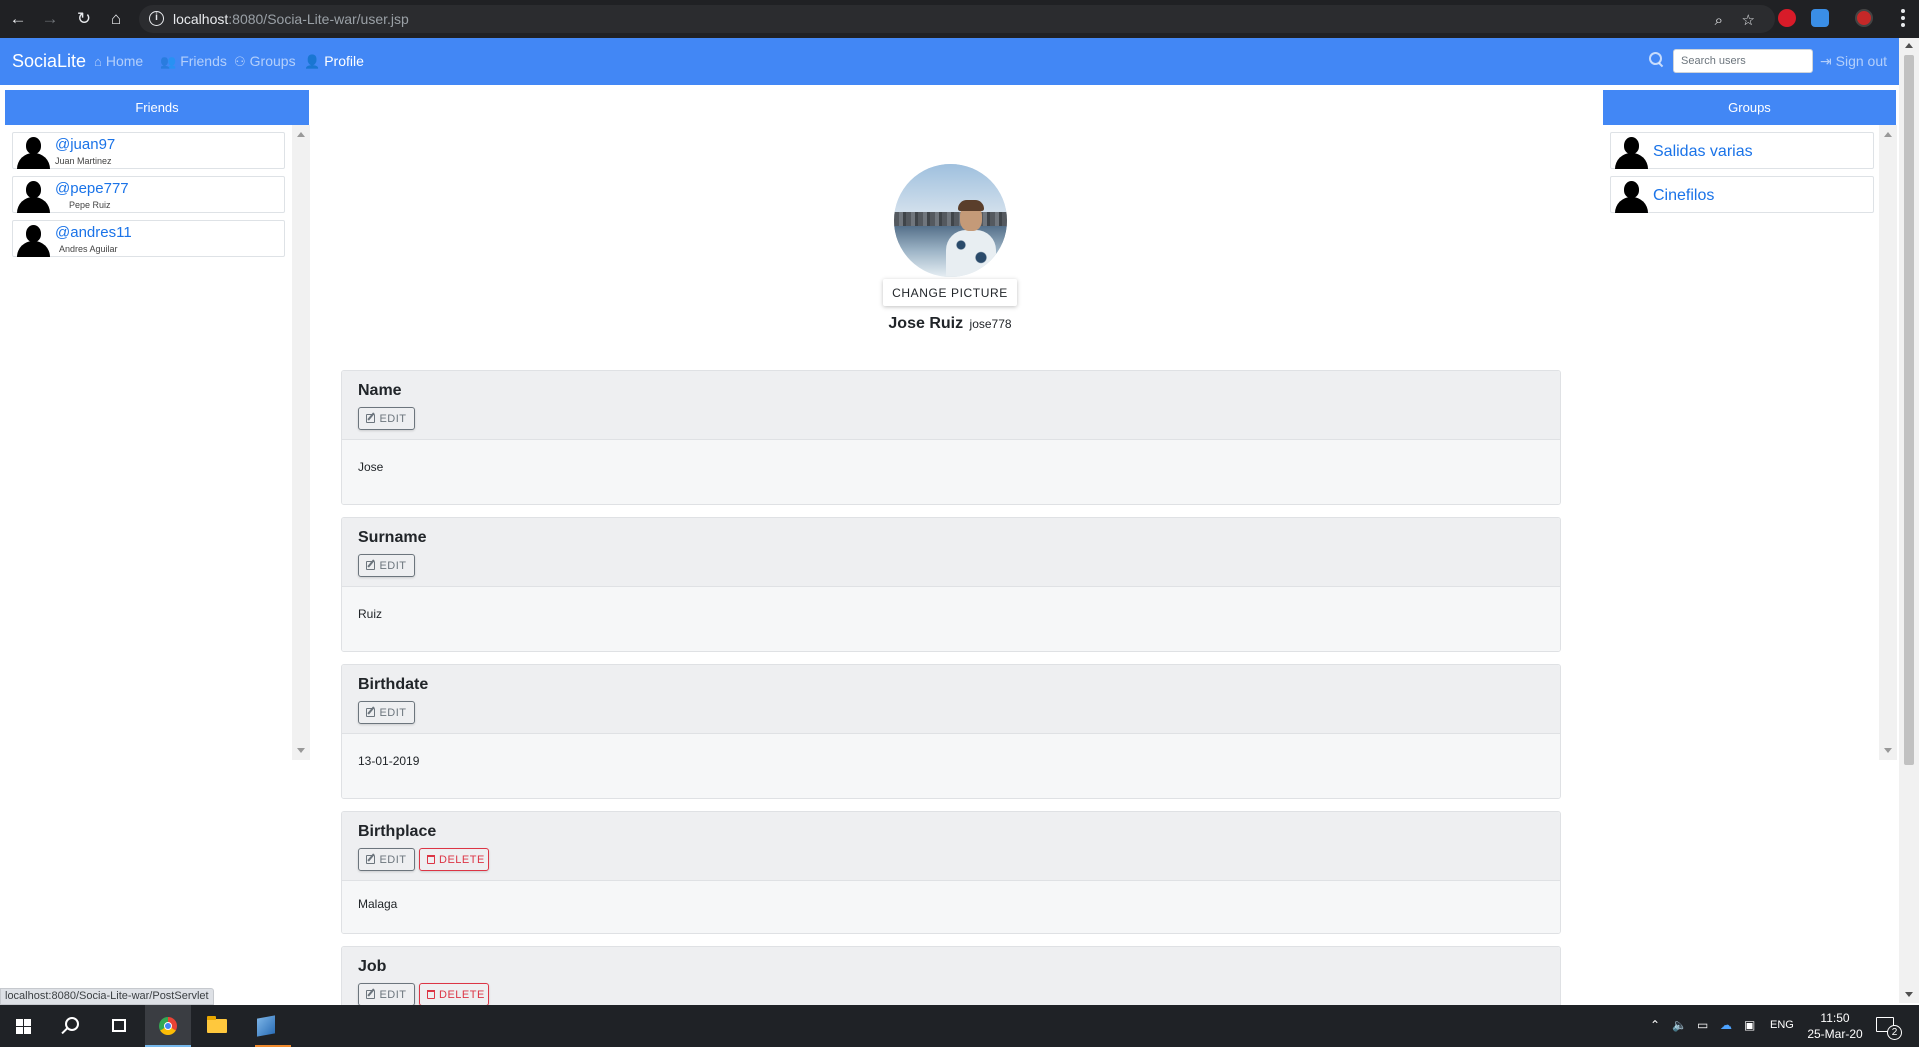 This screenshot has width=1919, height=1047. I want to click on friend-item-juan97: @juan97 Juan Martinez, so click(148, 150).